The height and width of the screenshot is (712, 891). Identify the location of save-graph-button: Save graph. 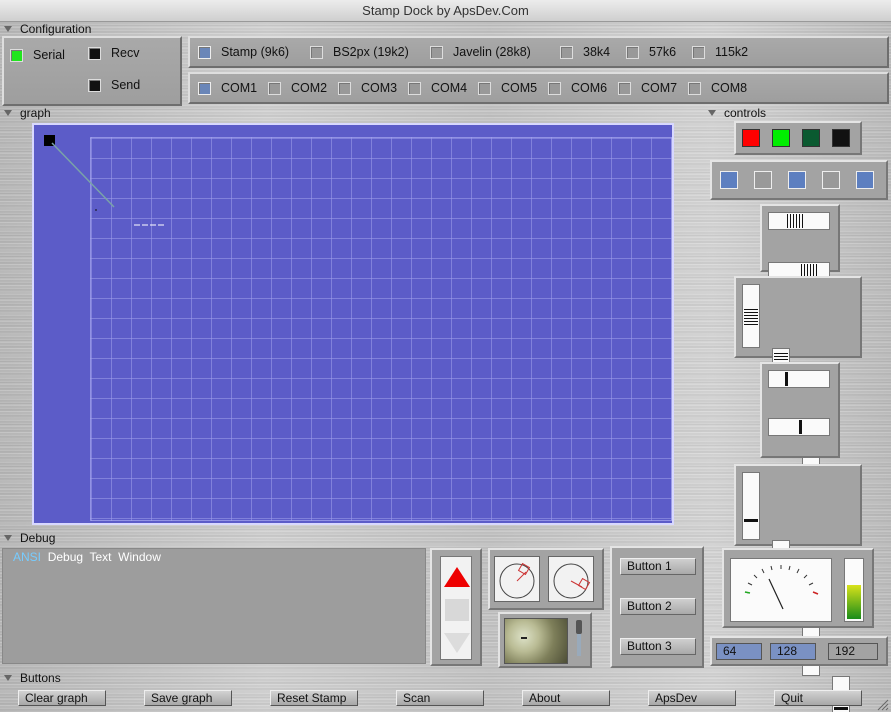
(188, 698).